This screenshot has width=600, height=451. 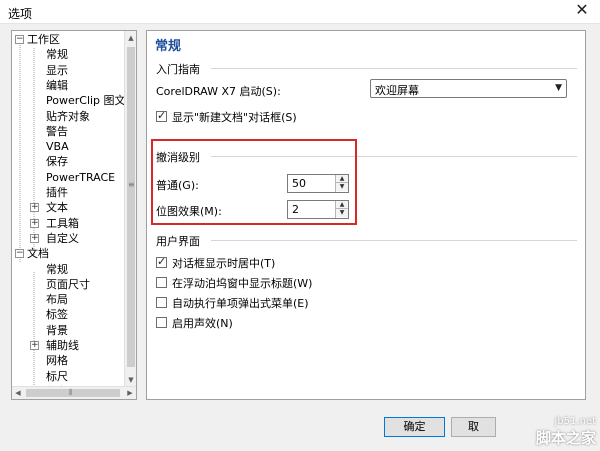 I want to click on tree-item: 文档, so click(x=38, y=254).